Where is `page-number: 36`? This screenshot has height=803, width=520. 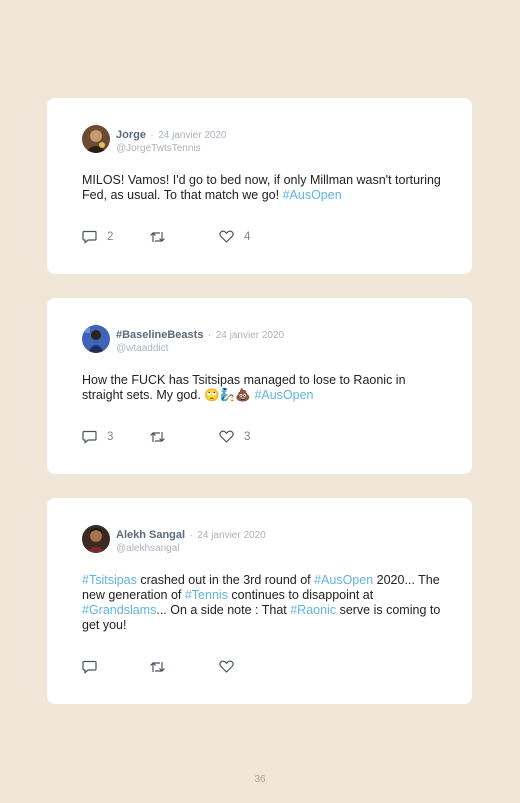 page-number: 36 is located at coordinates (260, 779).